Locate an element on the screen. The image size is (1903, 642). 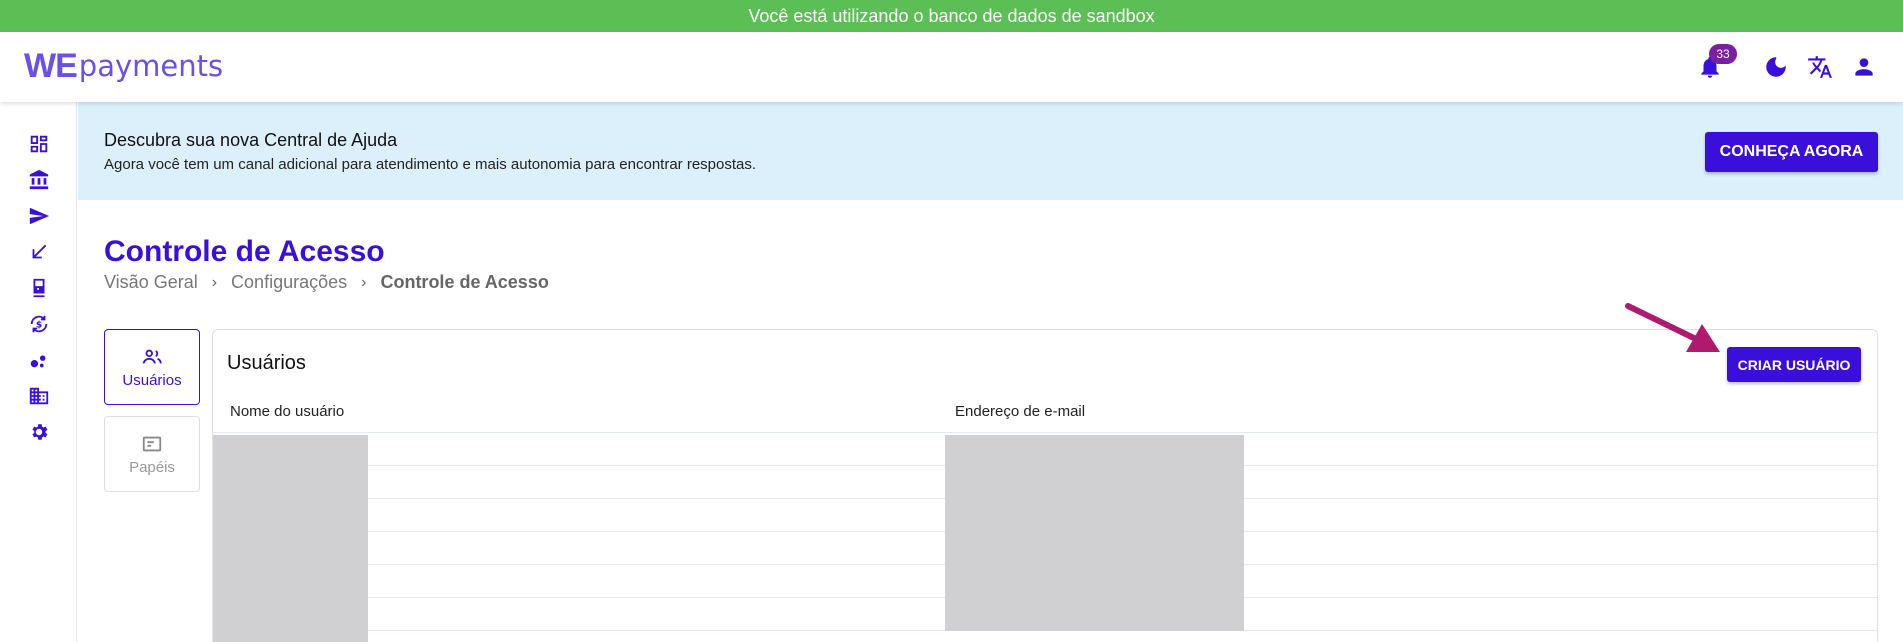
user-icon is located at coordinates (1864, 67).